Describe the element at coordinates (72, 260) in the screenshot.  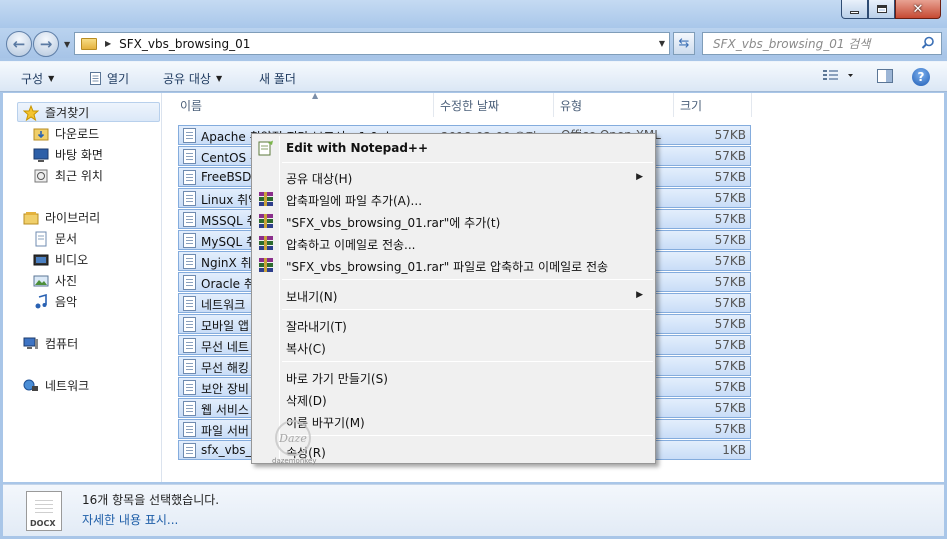
I see `sidebar-label-videos: 비디오` at that location.